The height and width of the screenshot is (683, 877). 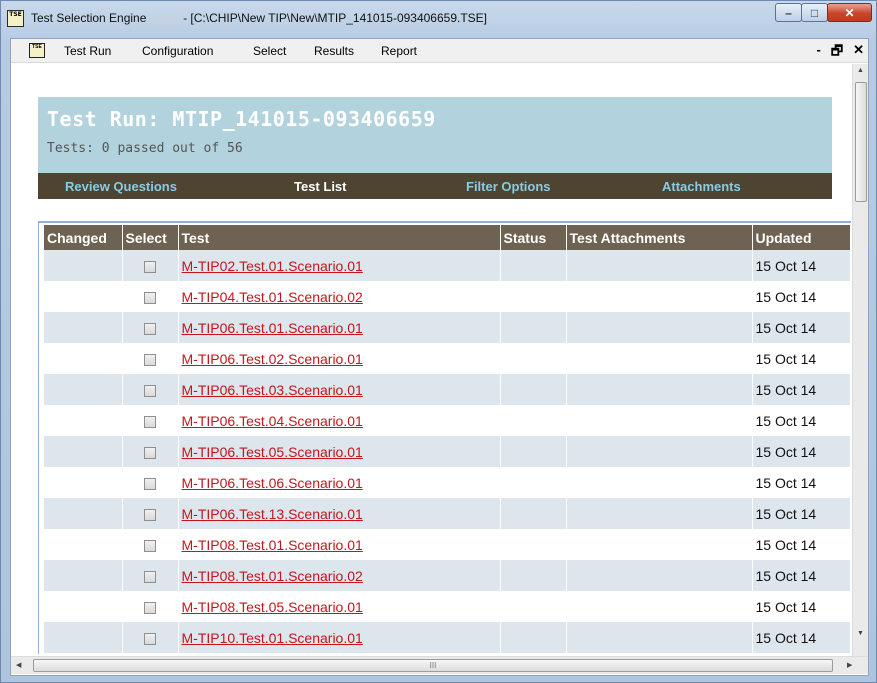 What do you see at coordinates (447, 544) in the screenshot?
I see `table-row: M-TIP08.Test.01.Scenario.01 15 Oct 14` at bounding box center [447, 544].